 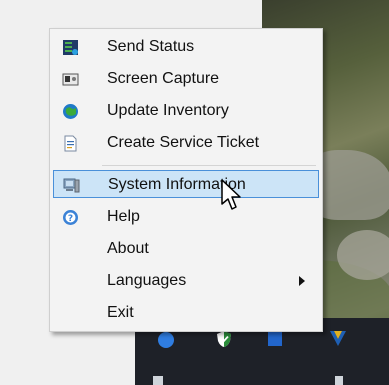 What do you see at coordinates (163, 78) in the screenshot?
I see `menu-item-label: Screen Capture` at bounding box center [163, 78].